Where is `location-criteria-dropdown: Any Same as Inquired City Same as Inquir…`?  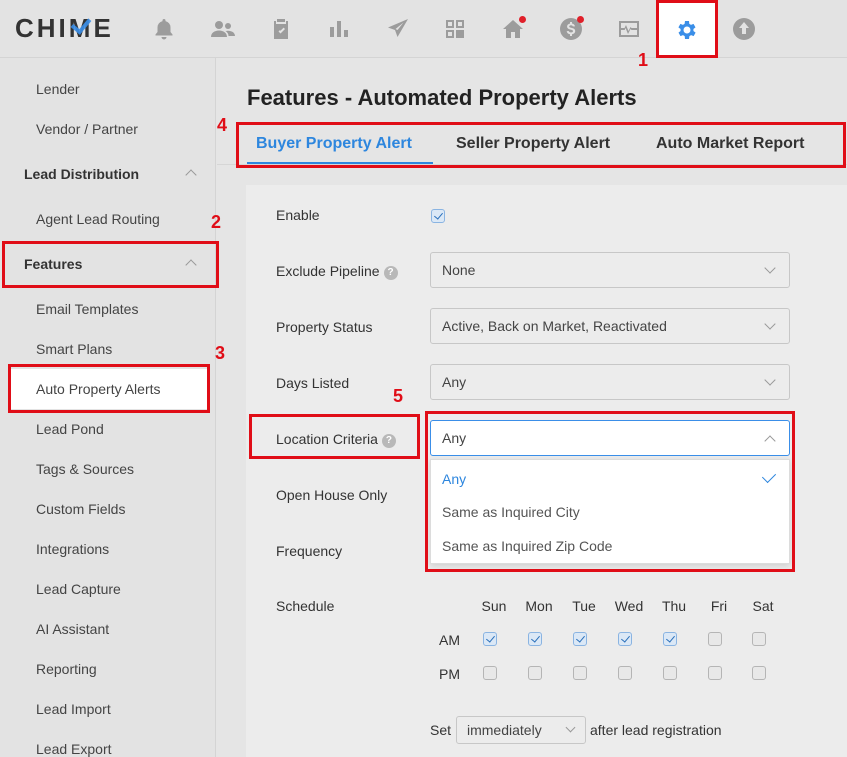
location-criteria-dropdown: Any Same as Inquired City Same as Inquir… is located at coordinates (610, 511).